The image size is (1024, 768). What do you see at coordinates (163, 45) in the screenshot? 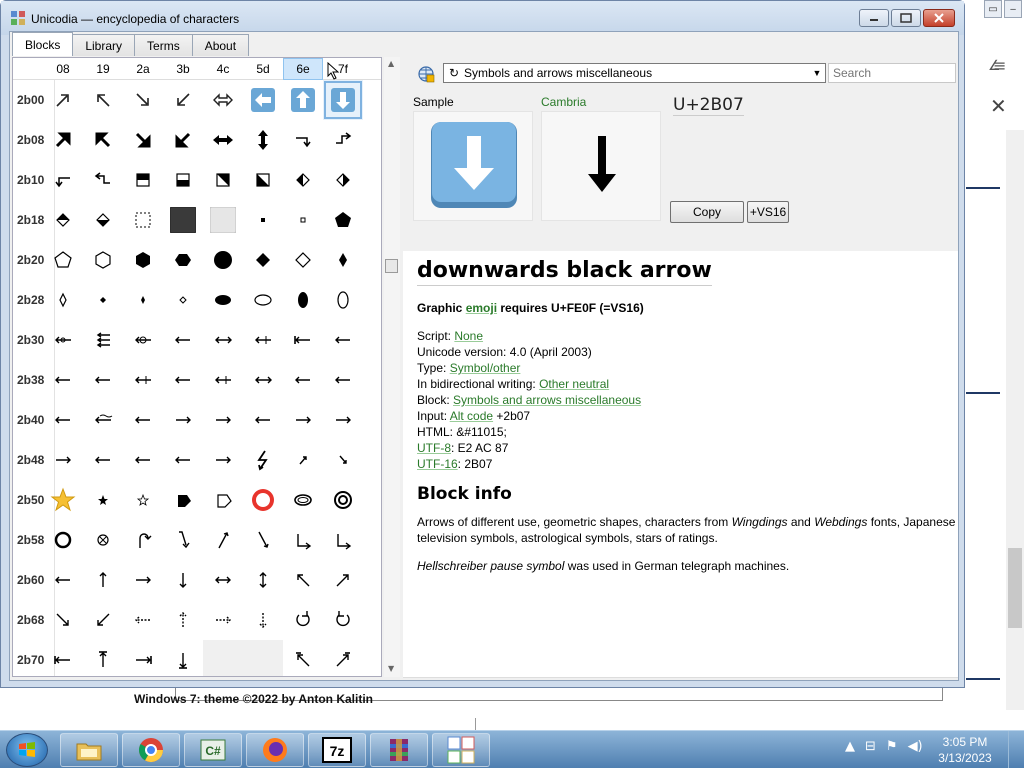
I see `tab-terms: Terms` at bounding box center [163, 45].